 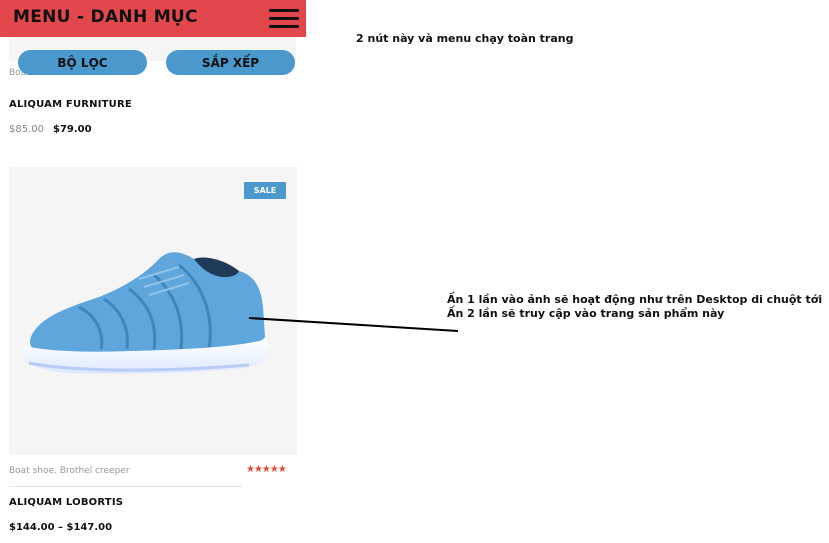 What do you see at coordinates (26, 129) in the screenshot?
I see `old-price: $85.00` at bounding box center [26, 129].